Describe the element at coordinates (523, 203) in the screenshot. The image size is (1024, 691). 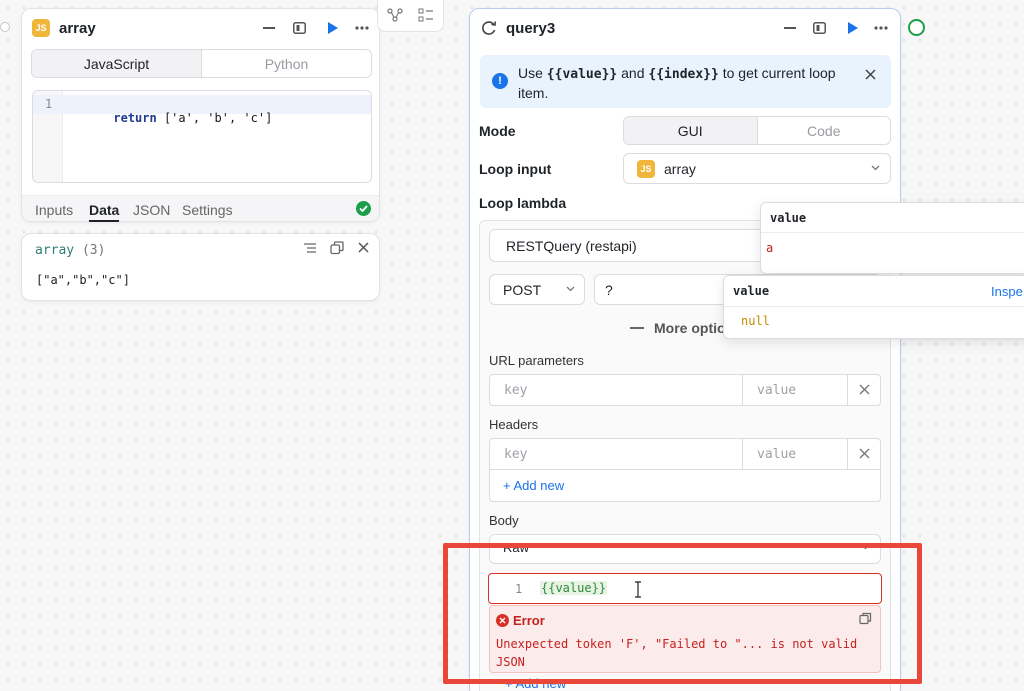
I see `loop-lambda-label: Loop lambda` at that location.